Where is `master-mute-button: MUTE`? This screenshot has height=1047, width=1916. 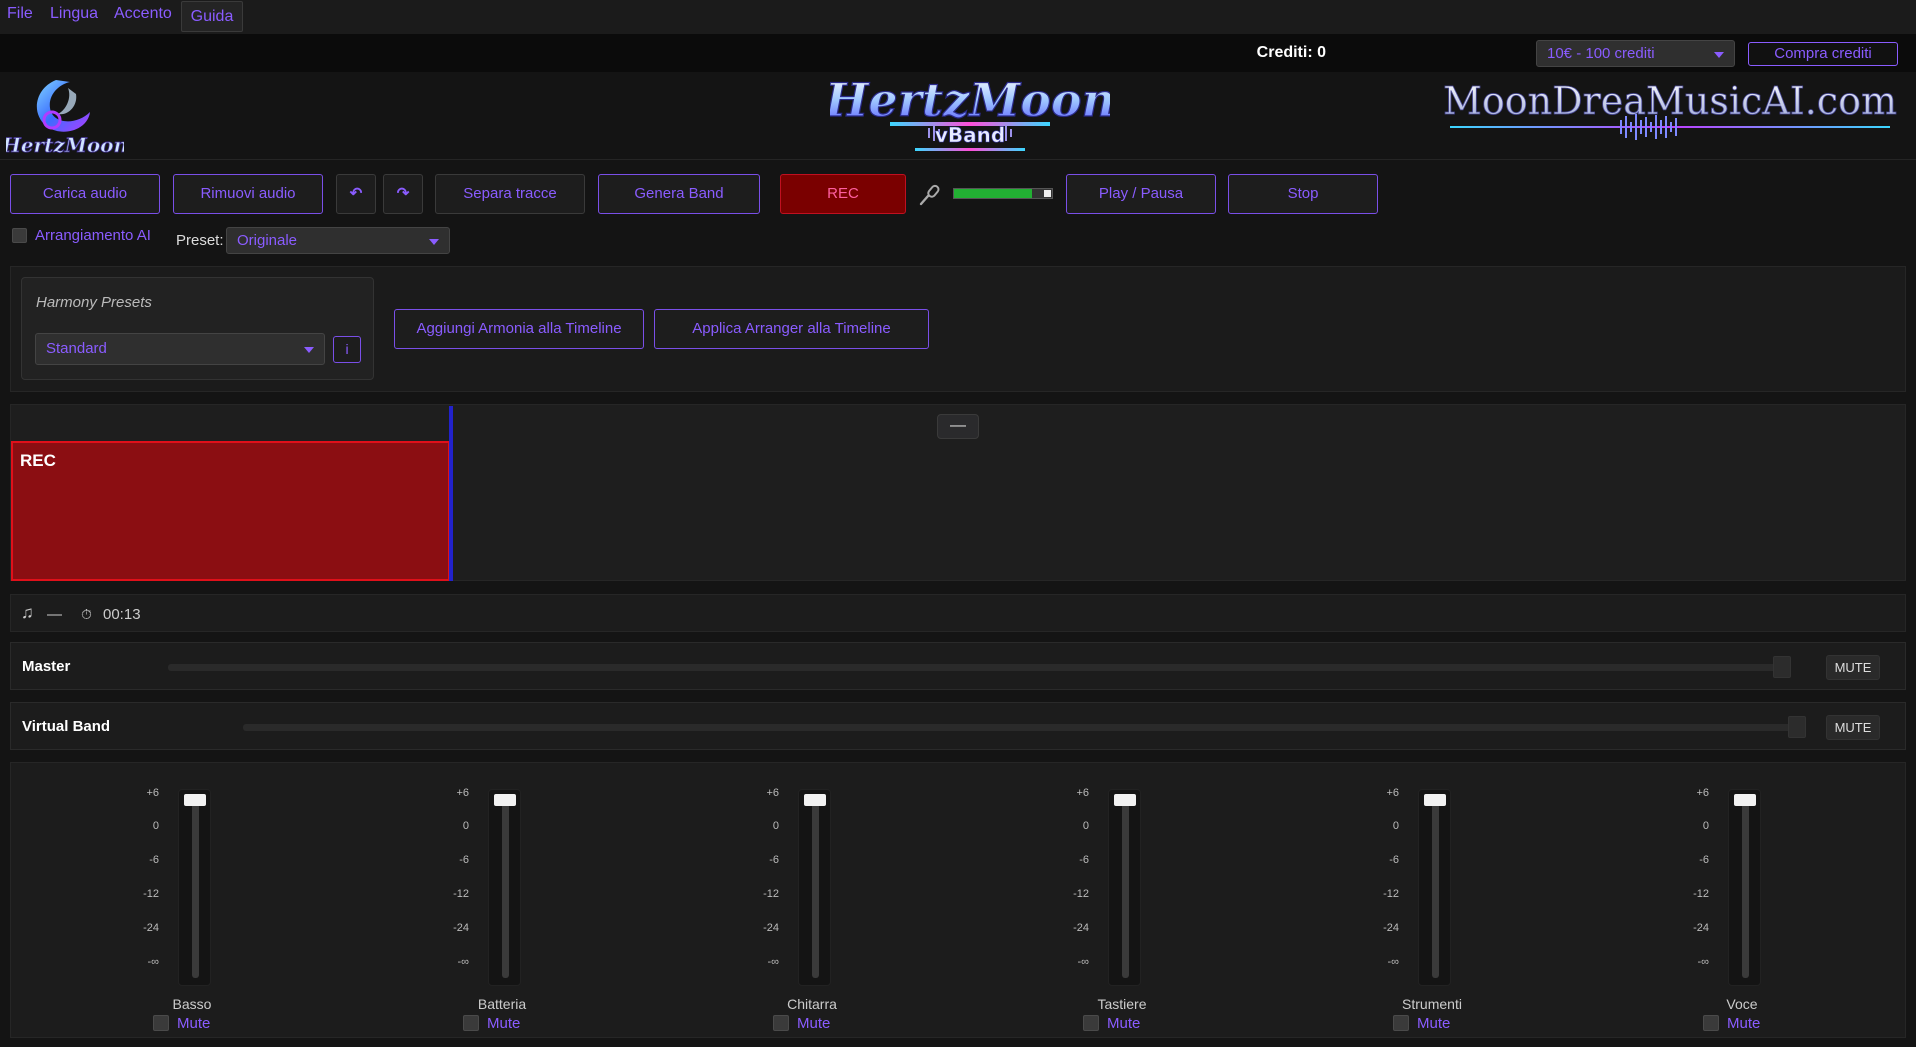
master-mute-button: MUTE is located at coordinates (1853, 667).